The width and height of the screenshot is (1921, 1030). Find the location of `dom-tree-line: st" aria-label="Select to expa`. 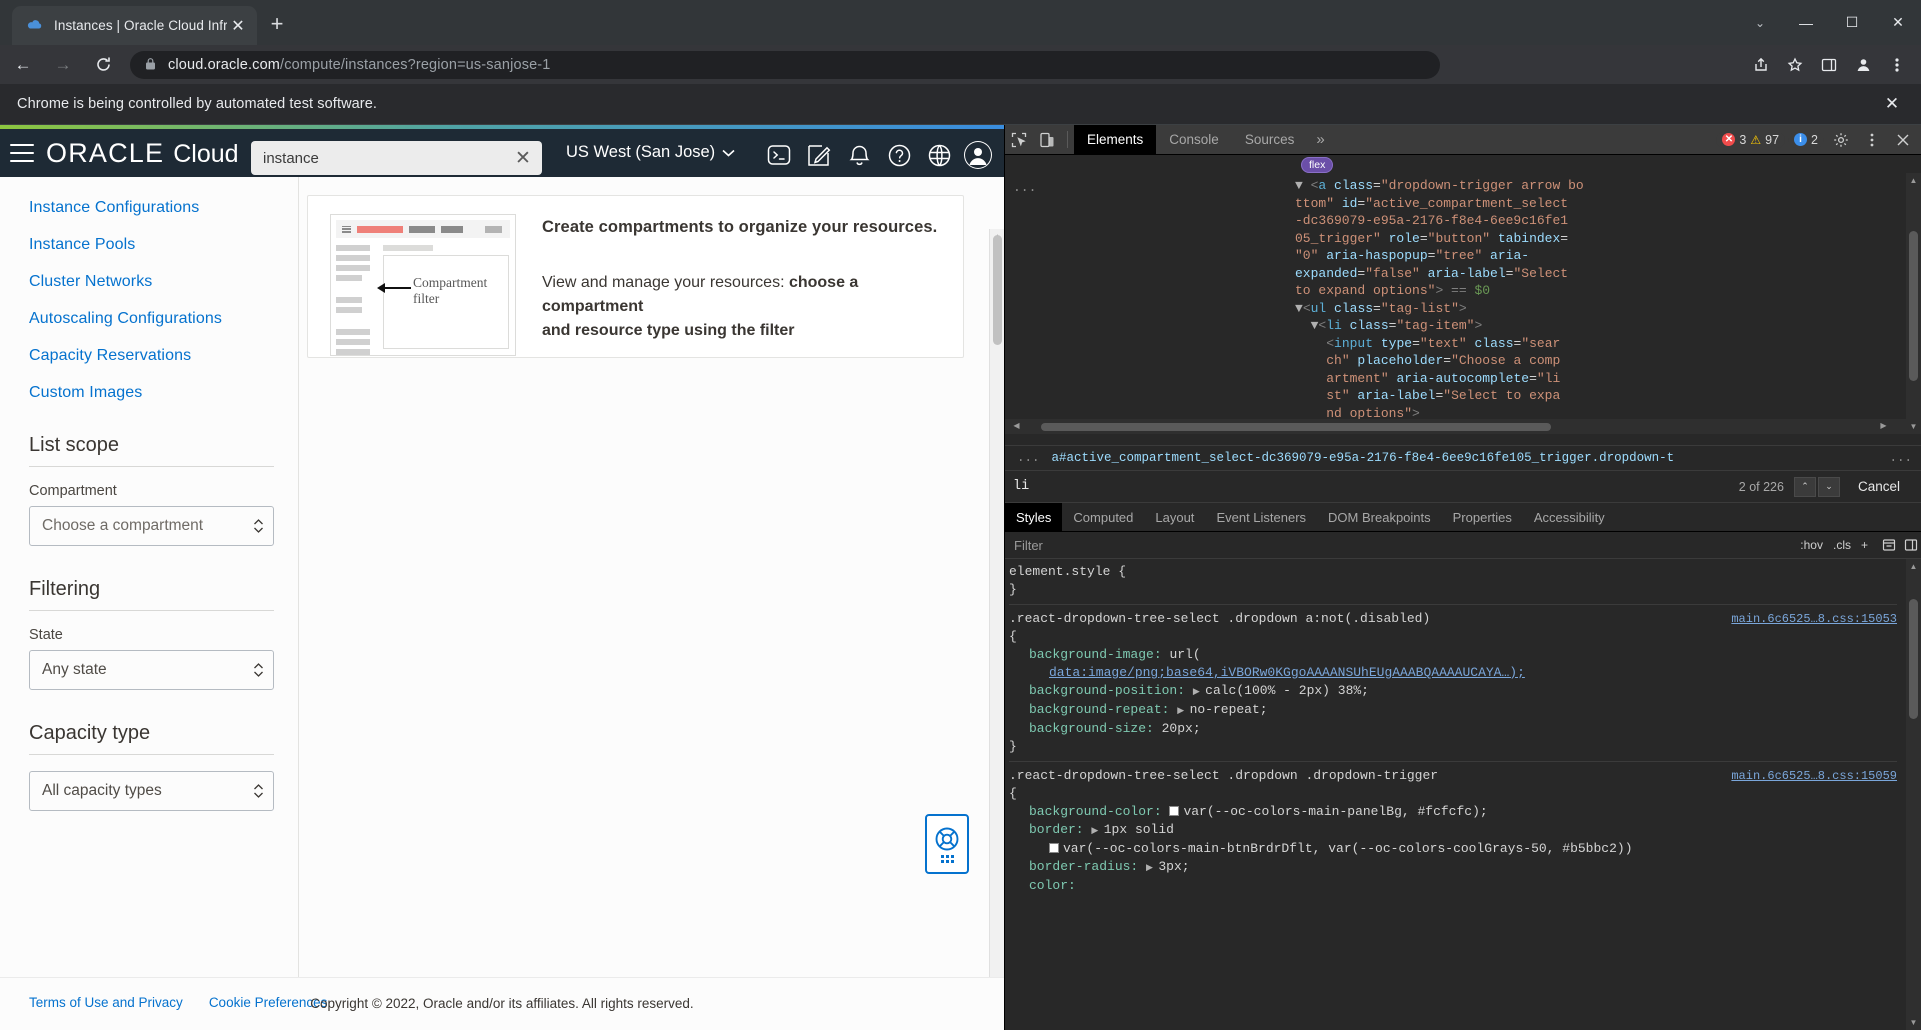

dom-tree-line: st" aria-label="Select to expa is located at coordinates (1597, 396).